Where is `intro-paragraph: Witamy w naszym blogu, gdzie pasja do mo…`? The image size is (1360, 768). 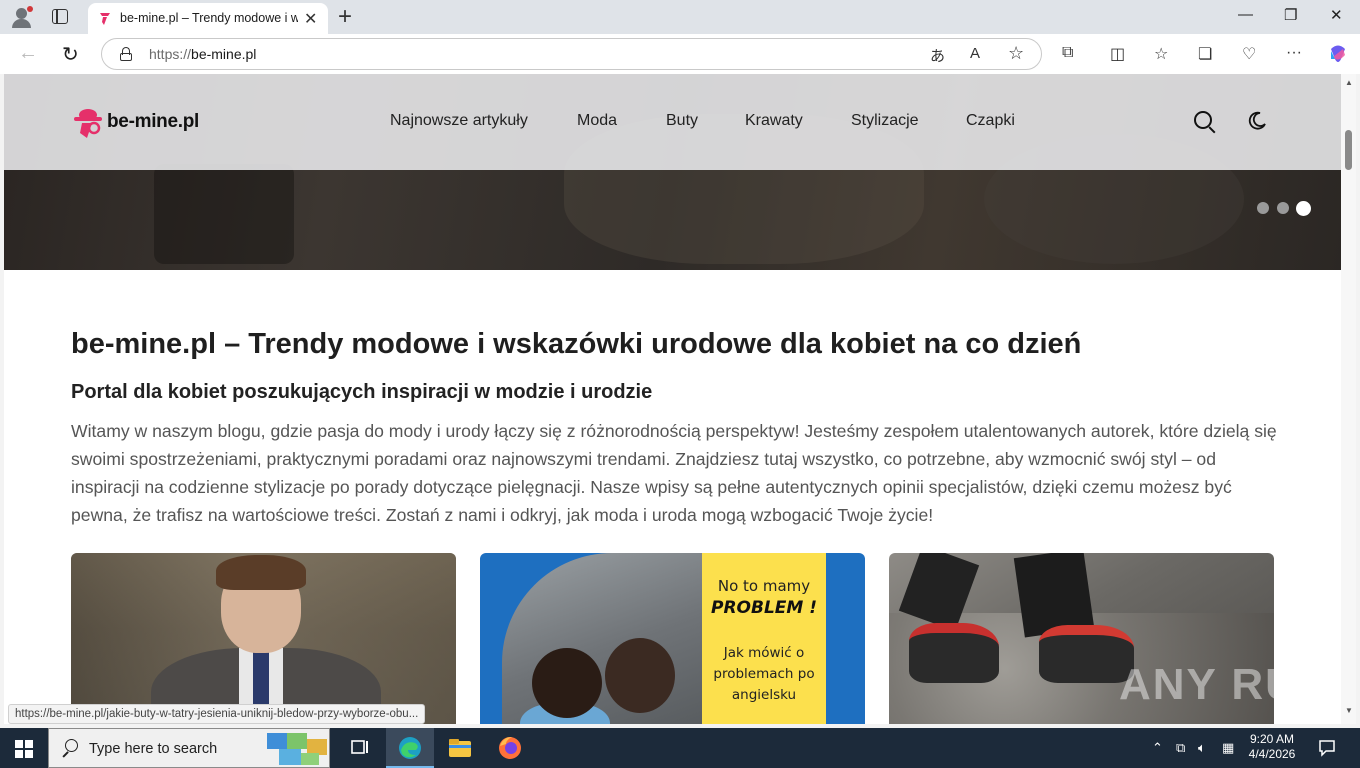
intro-paragraph: Witamy w naszym blogu, gdzie pasja do mo… is located at coordinates (674, 473).